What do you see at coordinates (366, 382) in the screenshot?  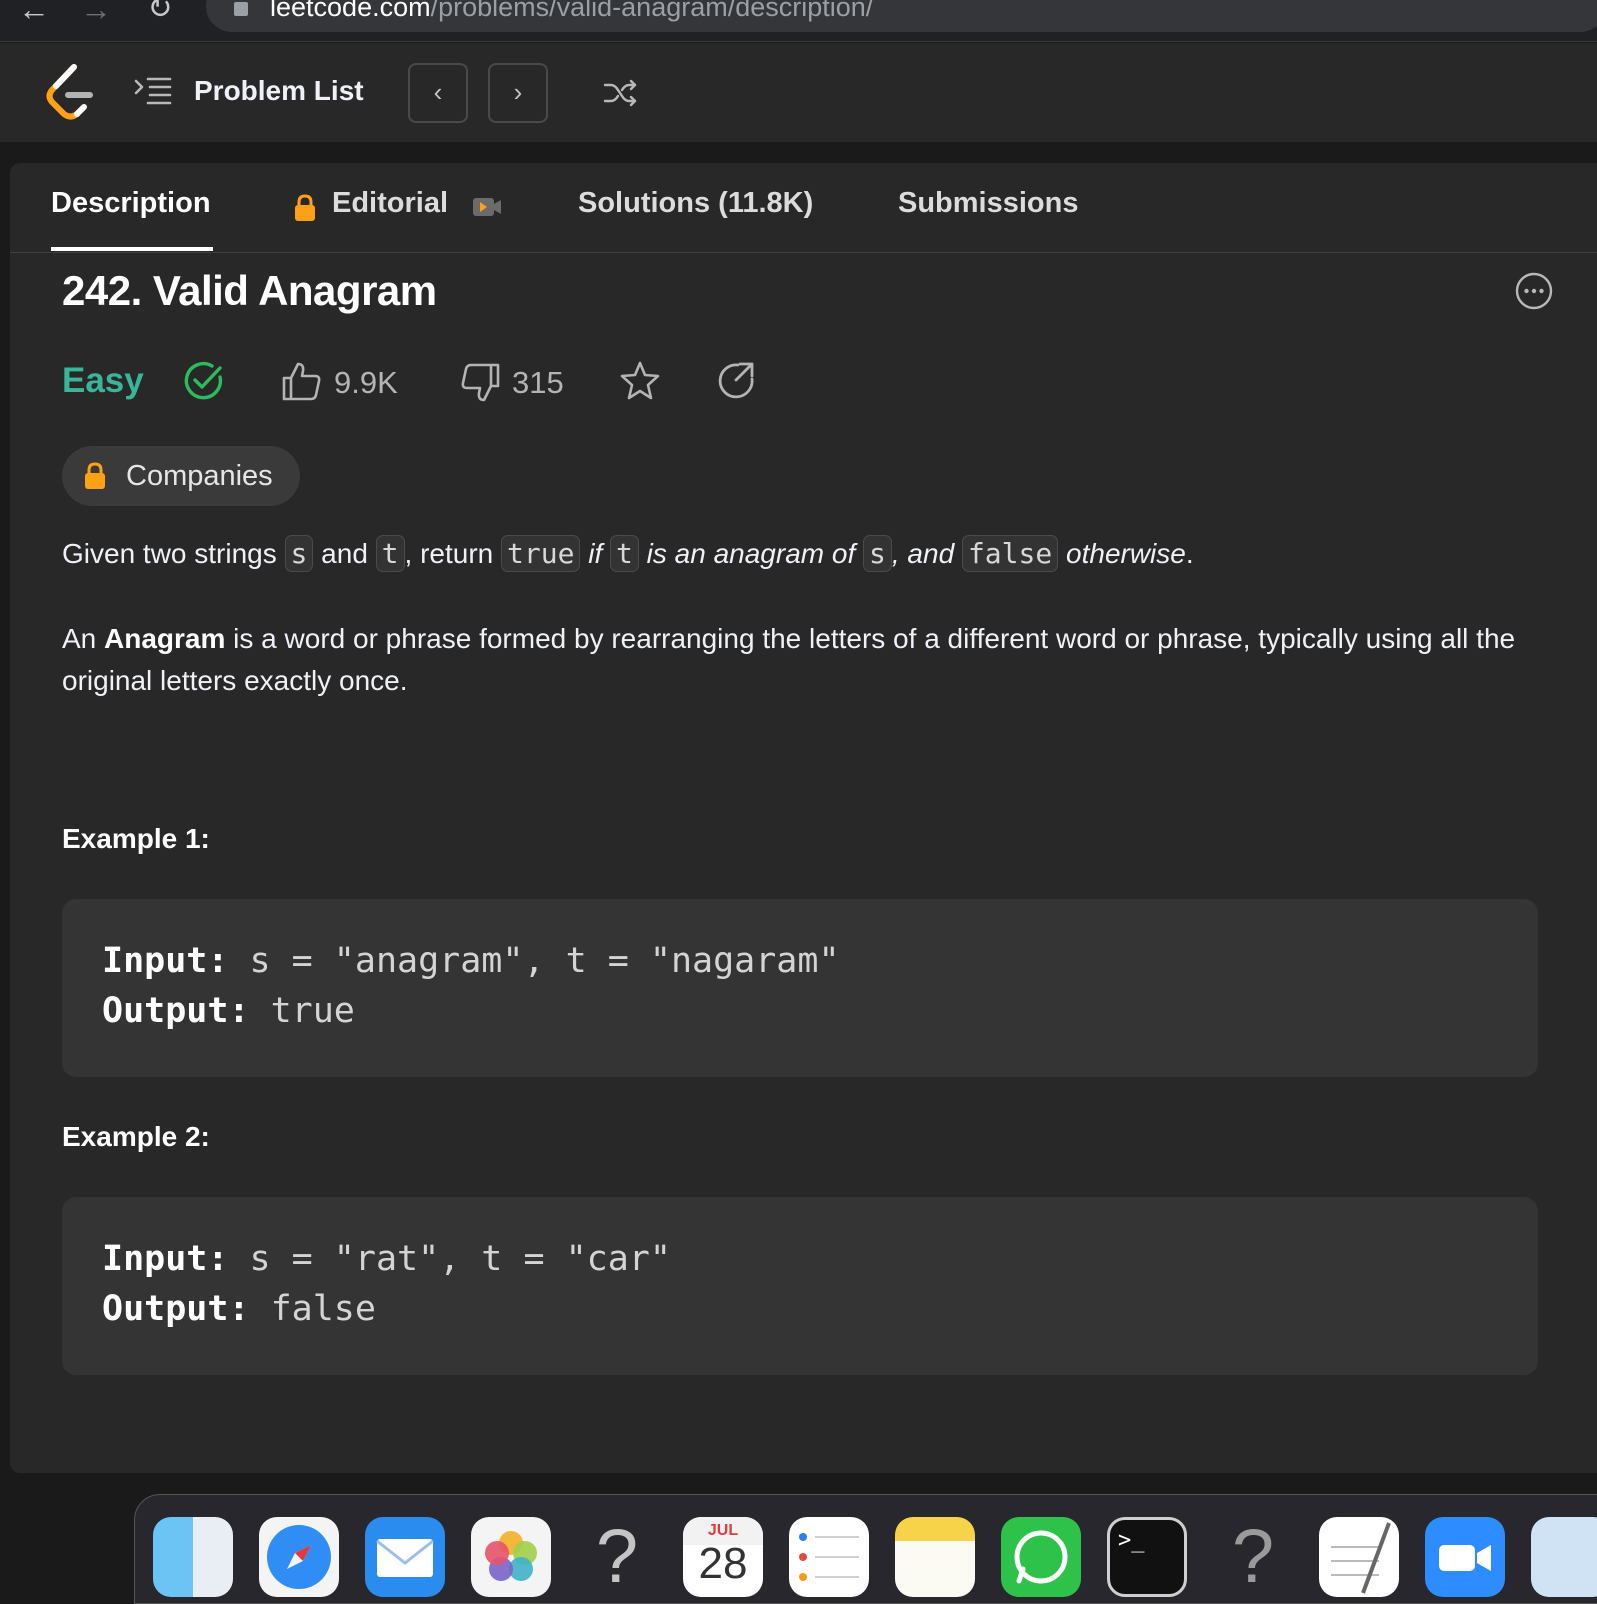 I see `likes-count: 9.9K` at bounding box center [366, 382].